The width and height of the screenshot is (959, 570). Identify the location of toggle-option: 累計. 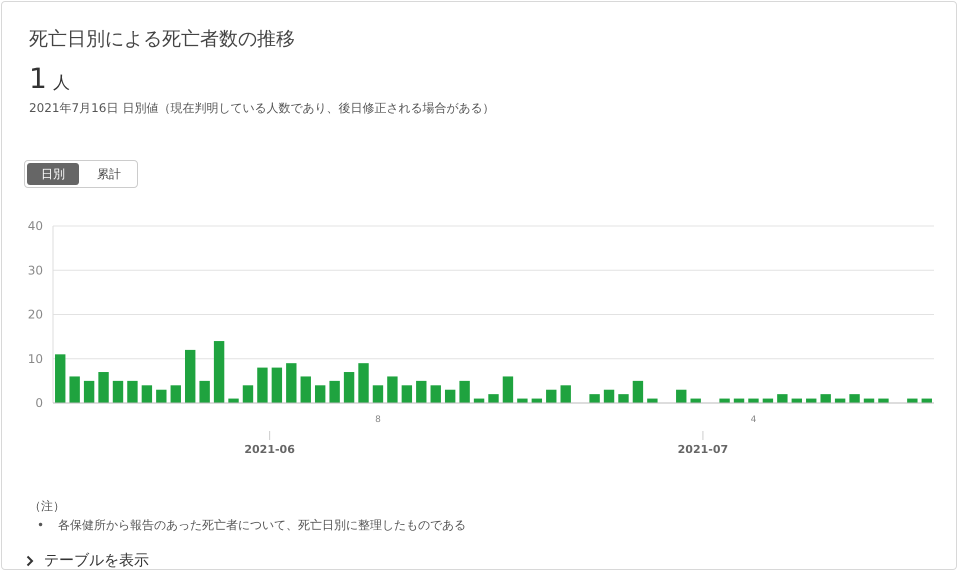
(109, 174).